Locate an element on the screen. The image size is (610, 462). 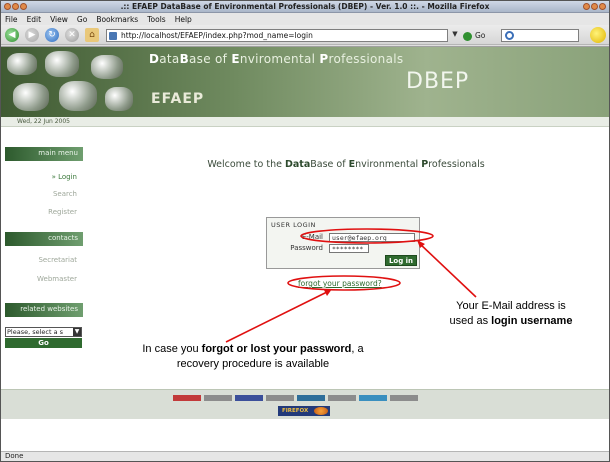
email-arrow is located at coordinates (447, 270).